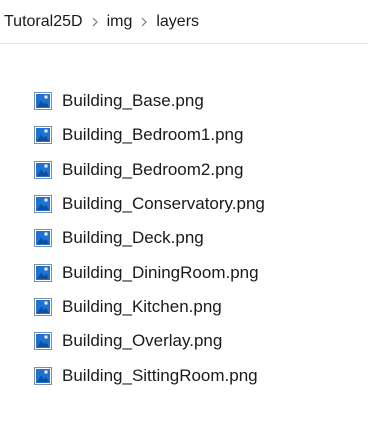  I want to click on file-item-building-diningroom: Building_DiningRoom.png, so click(199, 272).